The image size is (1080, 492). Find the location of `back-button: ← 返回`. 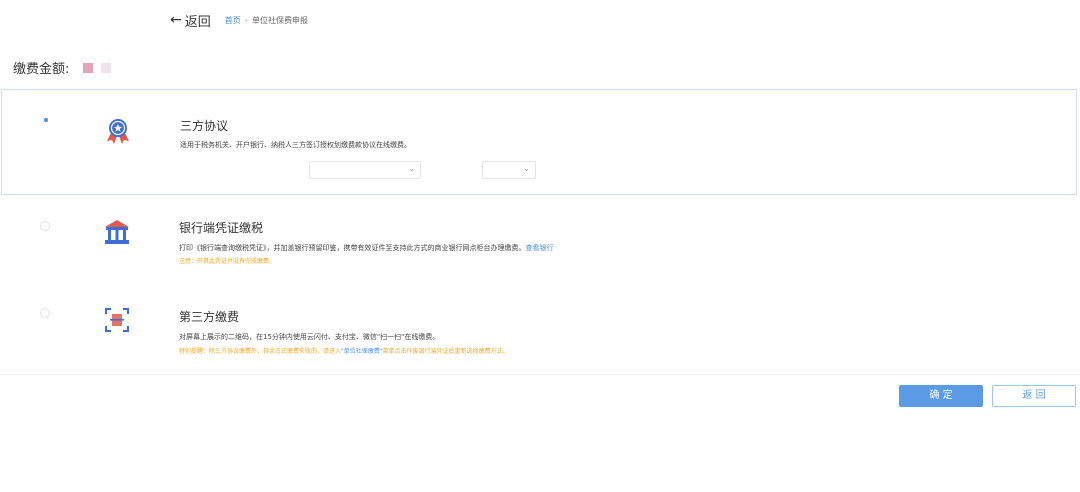

back-button: ← 返回 is located at coordinates (190, 20).